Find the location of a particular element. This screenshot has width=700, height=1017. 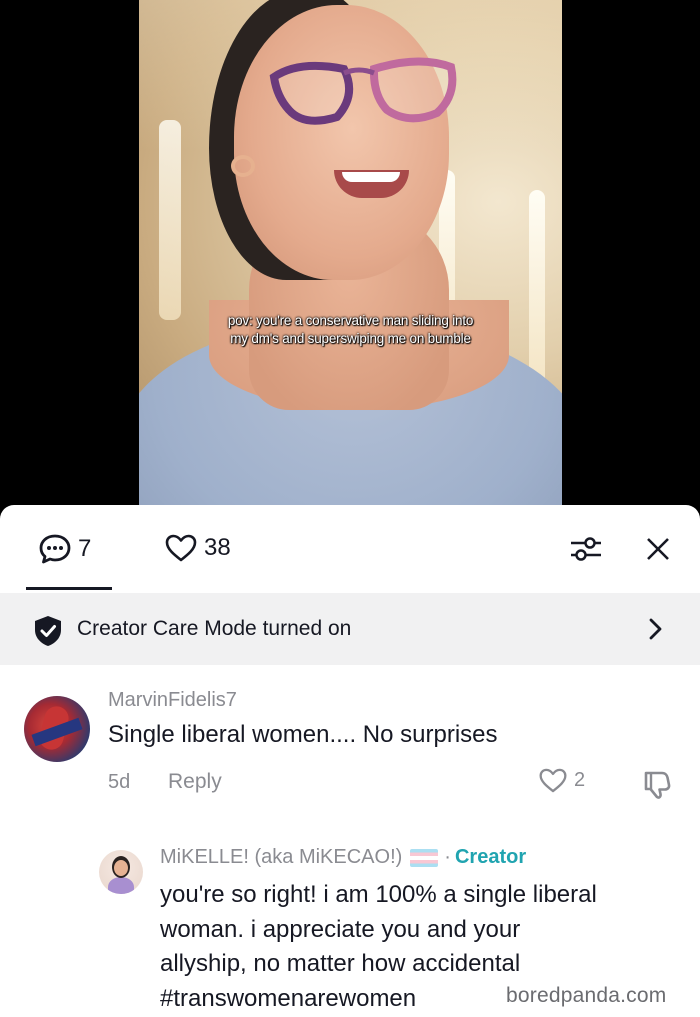

comment-text: Single liberal women.... No surprises is located at coordinates (303, 734).